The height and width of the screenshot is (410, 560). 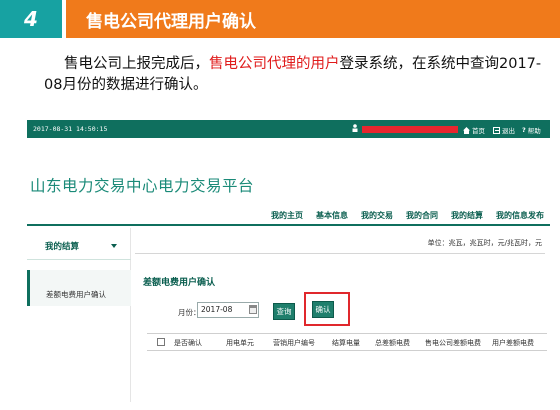 I want to click on sidebar-heading: 我的结算, so click(x=79, y=248).